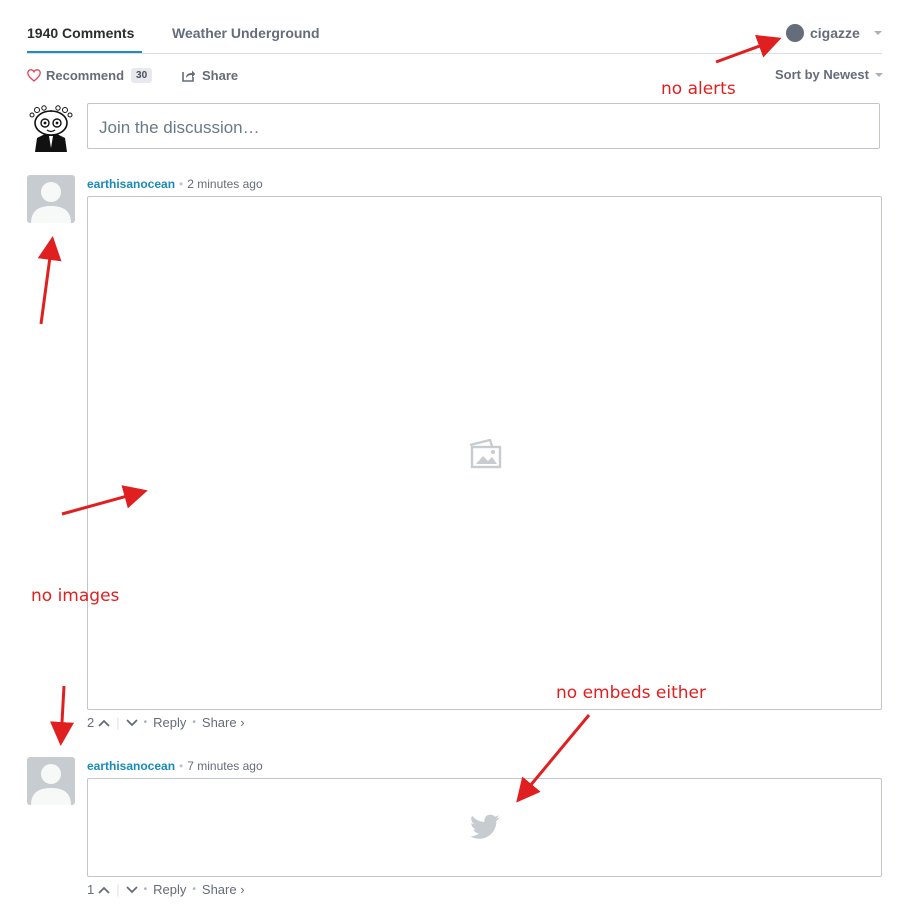 This screenshot has width=897, height=911. Describe the element at coordinates (748, 49) in the screenshot. I see `arrow-to-alerts` at that location.